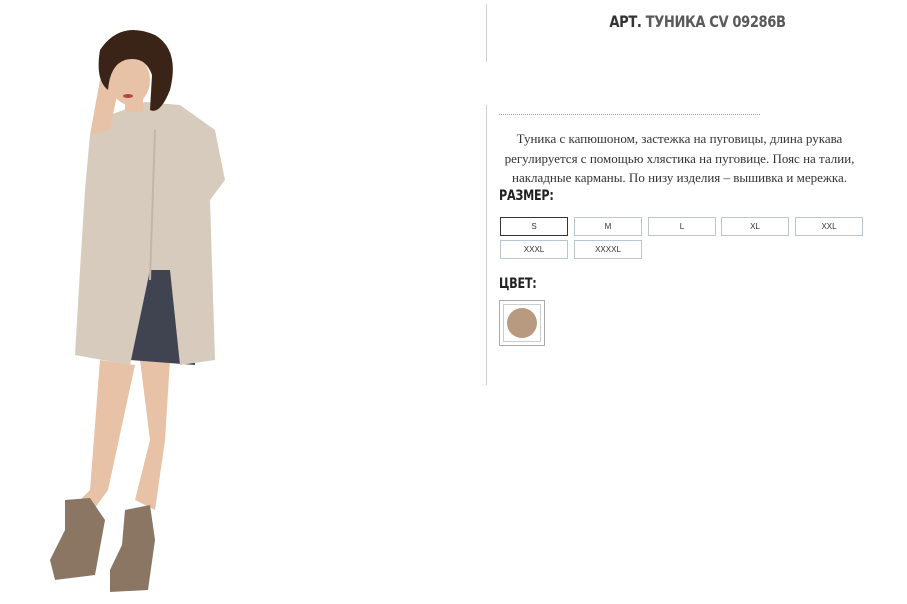  What do you see at coordinates (608, 249) in the screenshot?
I see `size-option-xxxxl: XXXXL` at bounding box center [608, 249].